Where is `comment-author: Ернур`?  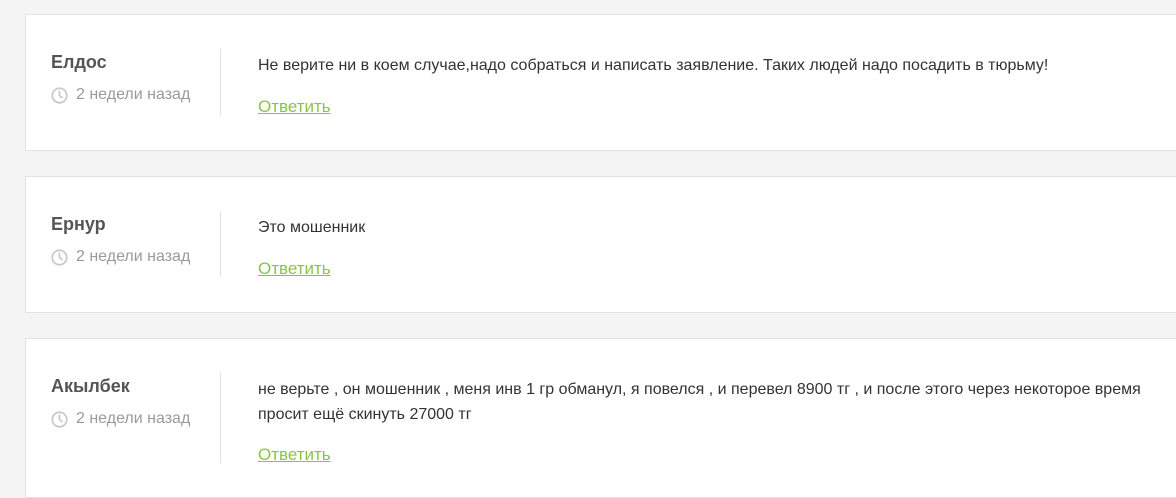
comment-author: Ернур is located at coordinates (78, 224).